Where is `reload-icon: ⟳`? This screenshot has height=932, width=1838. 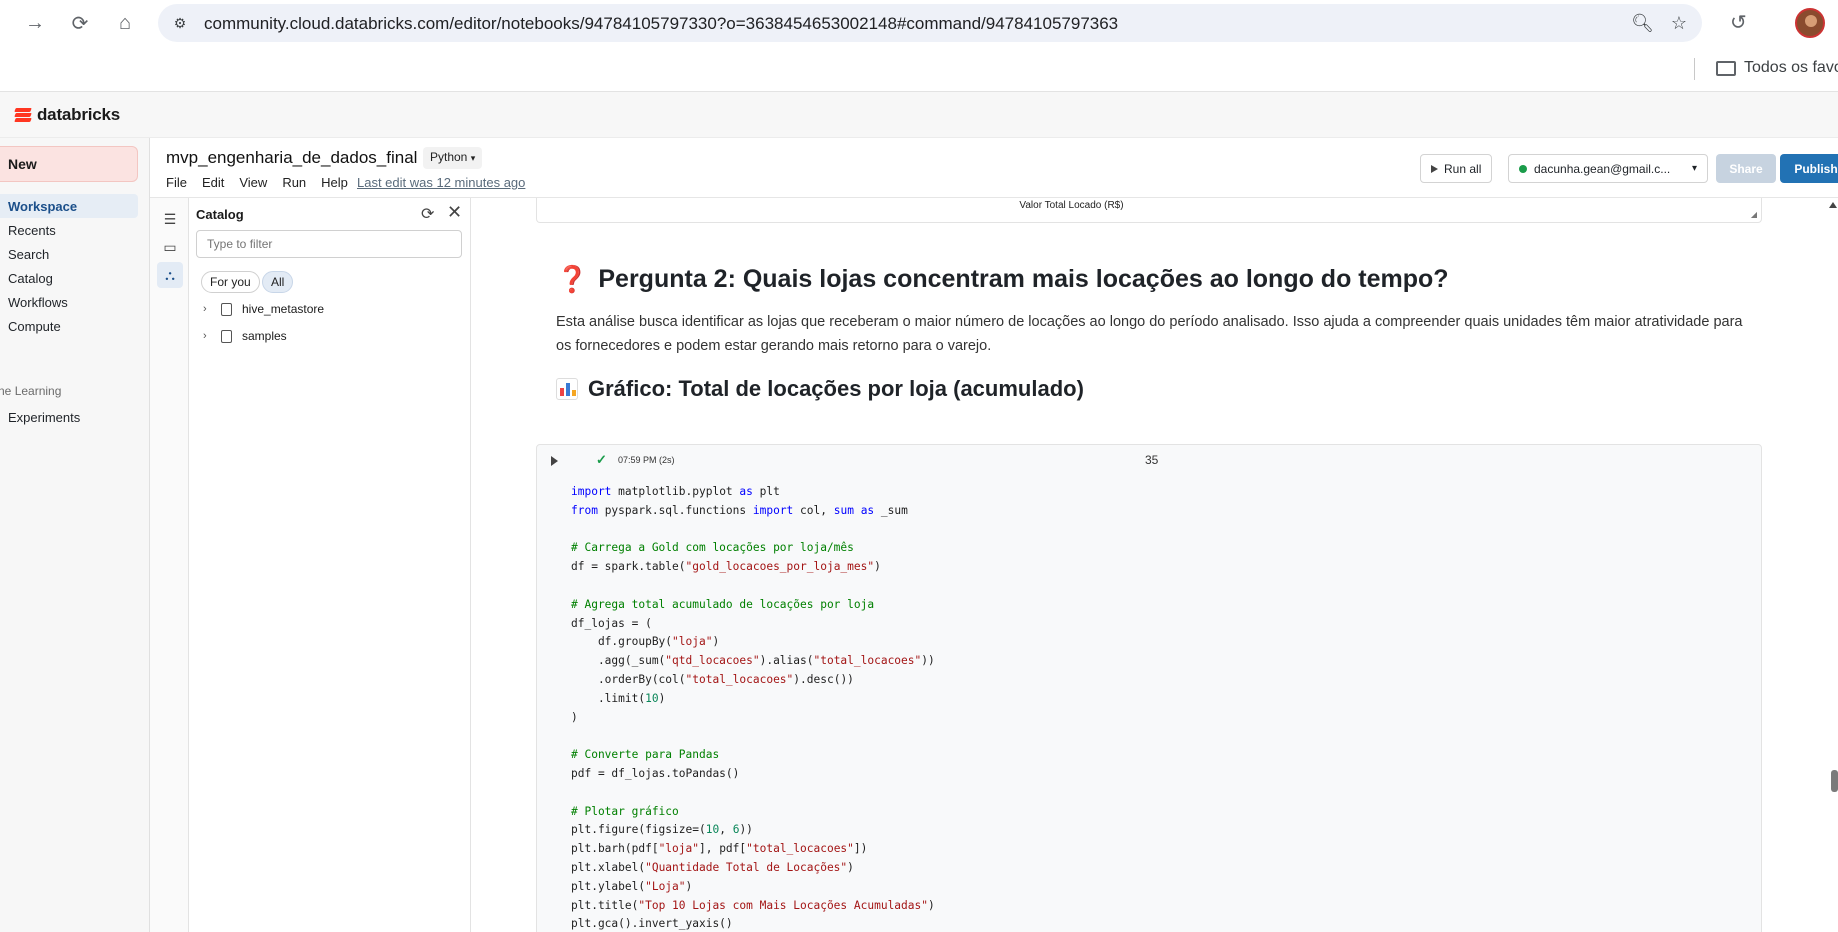 reload-icon: ⟳ is located at coordinates (80, 23).